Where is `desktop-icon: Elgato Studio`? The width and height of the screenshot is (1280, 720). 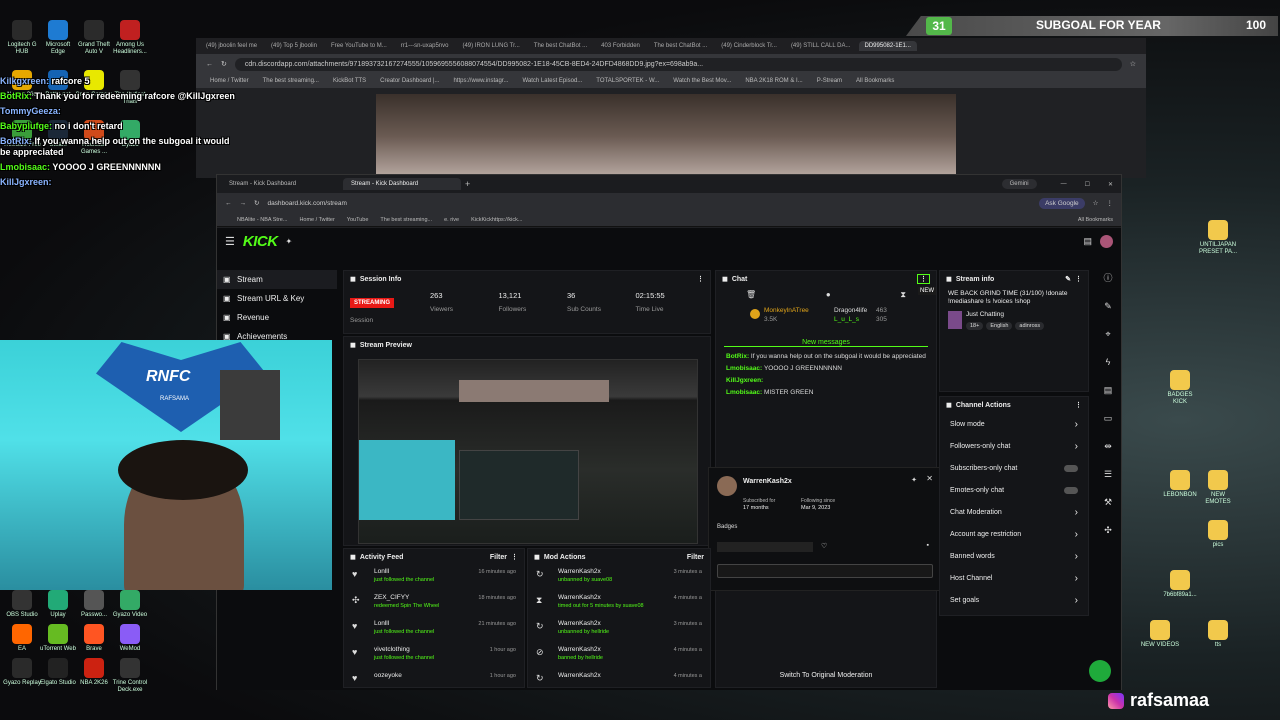 desktop-icon: Elgato Studio is located at coordinates (58, 672).